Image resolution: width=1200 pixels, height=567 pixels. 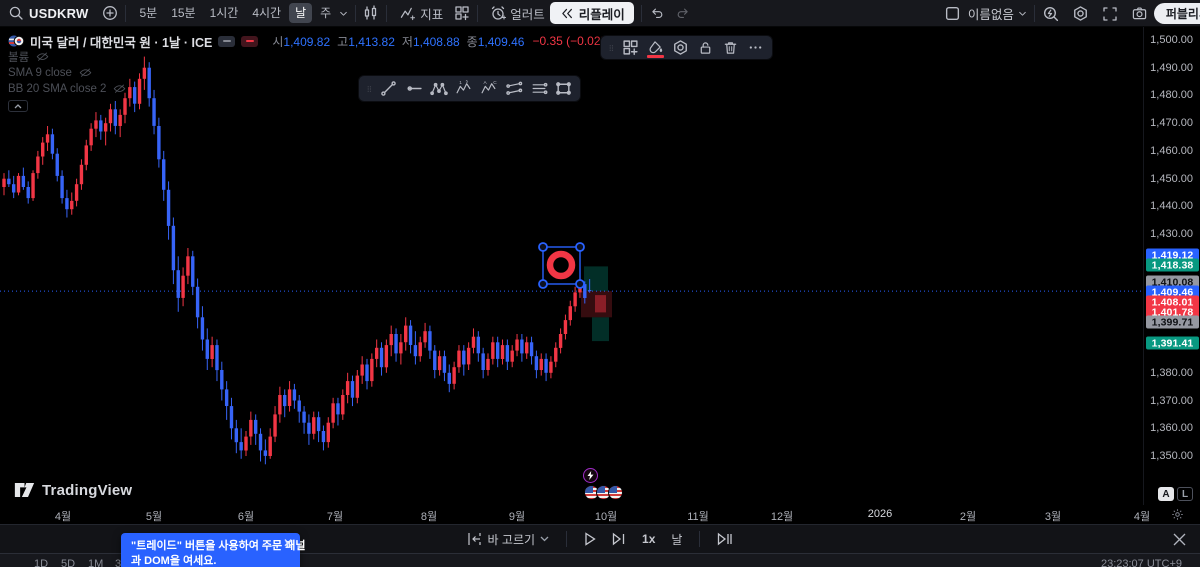 What do you see at coordinates (371, 13) in the screenshot?
I see `chart-type-candles-icon` at bounding box center [371, 13].